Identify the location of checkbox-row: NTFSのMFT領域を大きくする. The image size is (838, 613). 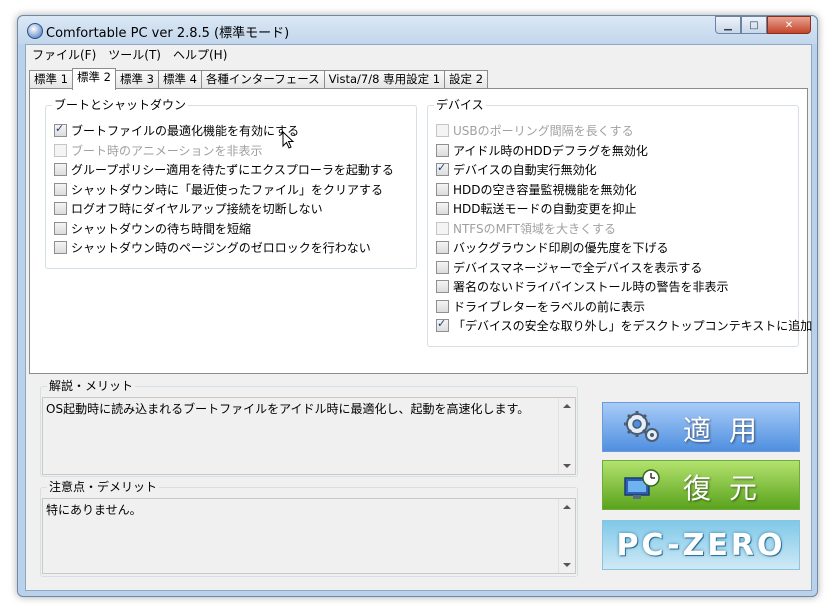
(624, 229).